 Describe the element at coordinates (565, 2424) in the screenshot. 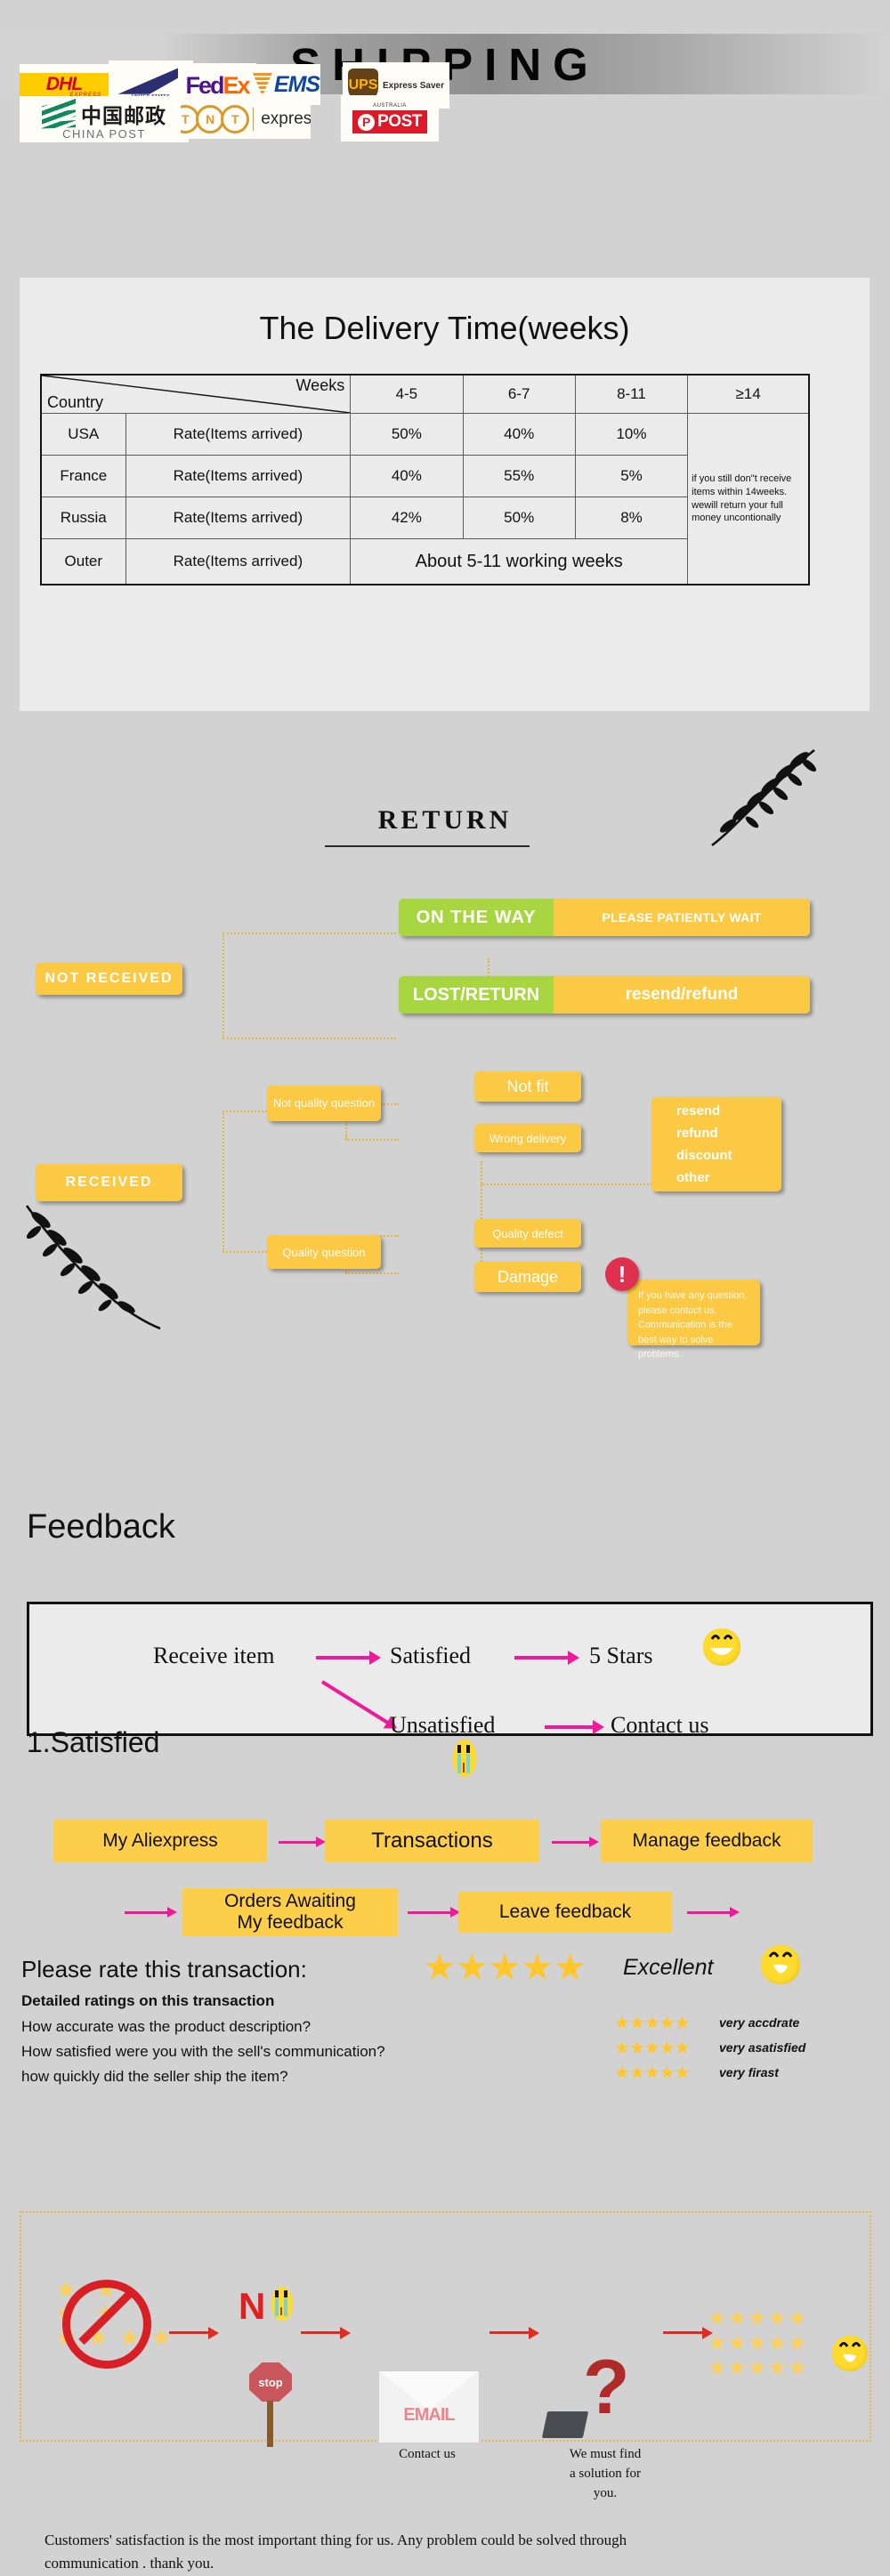

I see `laptop-icon` at that location.